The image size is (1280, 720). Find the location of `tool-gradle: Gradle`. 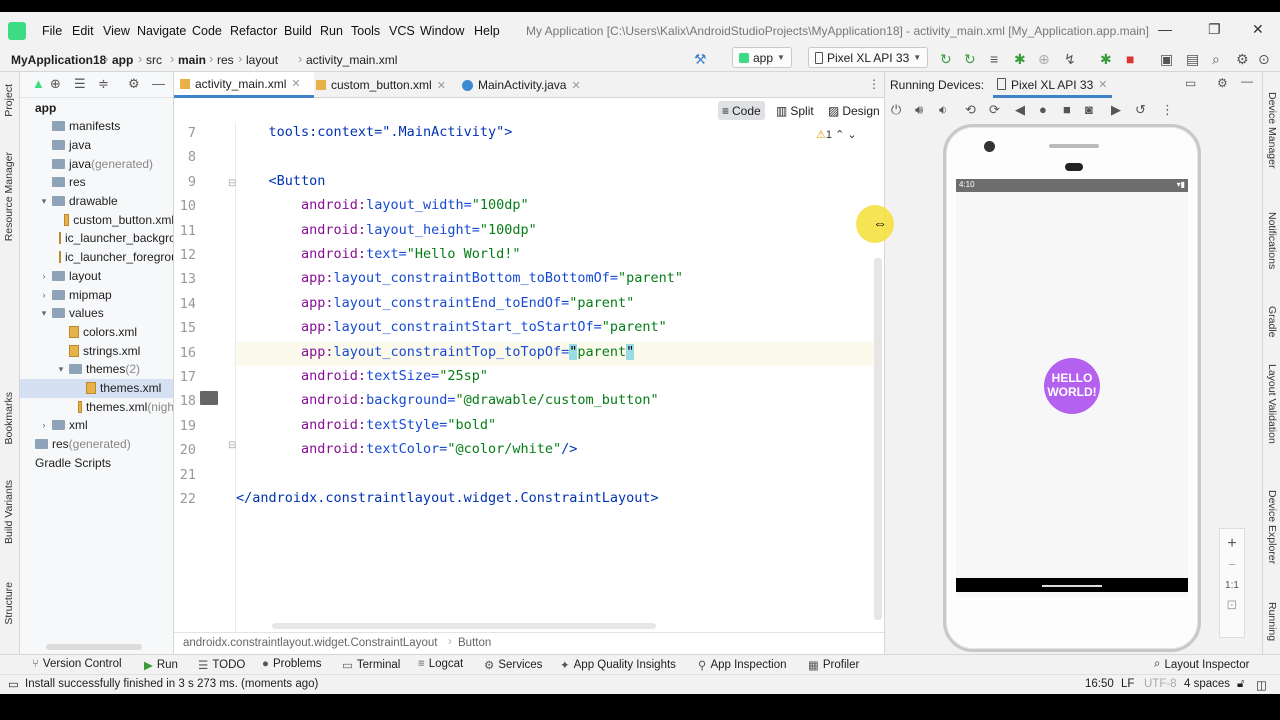

tool-gradle: Gradle is located at coordinates (1272, 322).